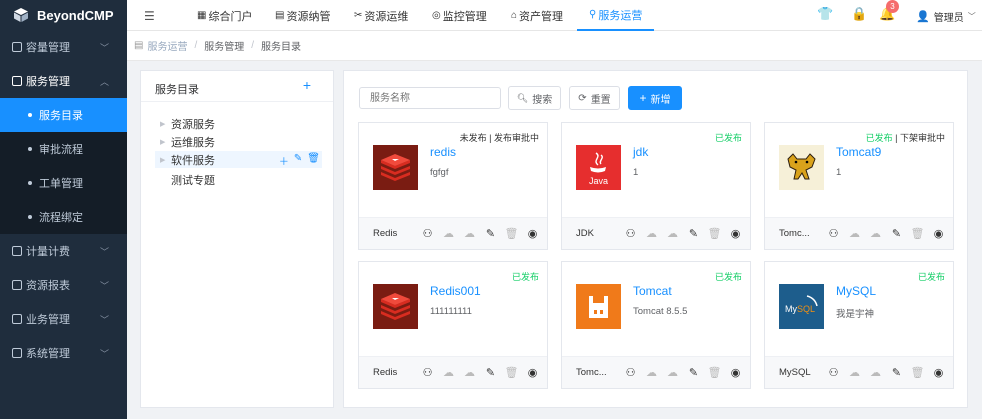 This screenshot has width=982, height=419. Describe the element at coordinates (381, 15) in the screenshot. I see `top-tab: ✂ 资源运维` at that location.